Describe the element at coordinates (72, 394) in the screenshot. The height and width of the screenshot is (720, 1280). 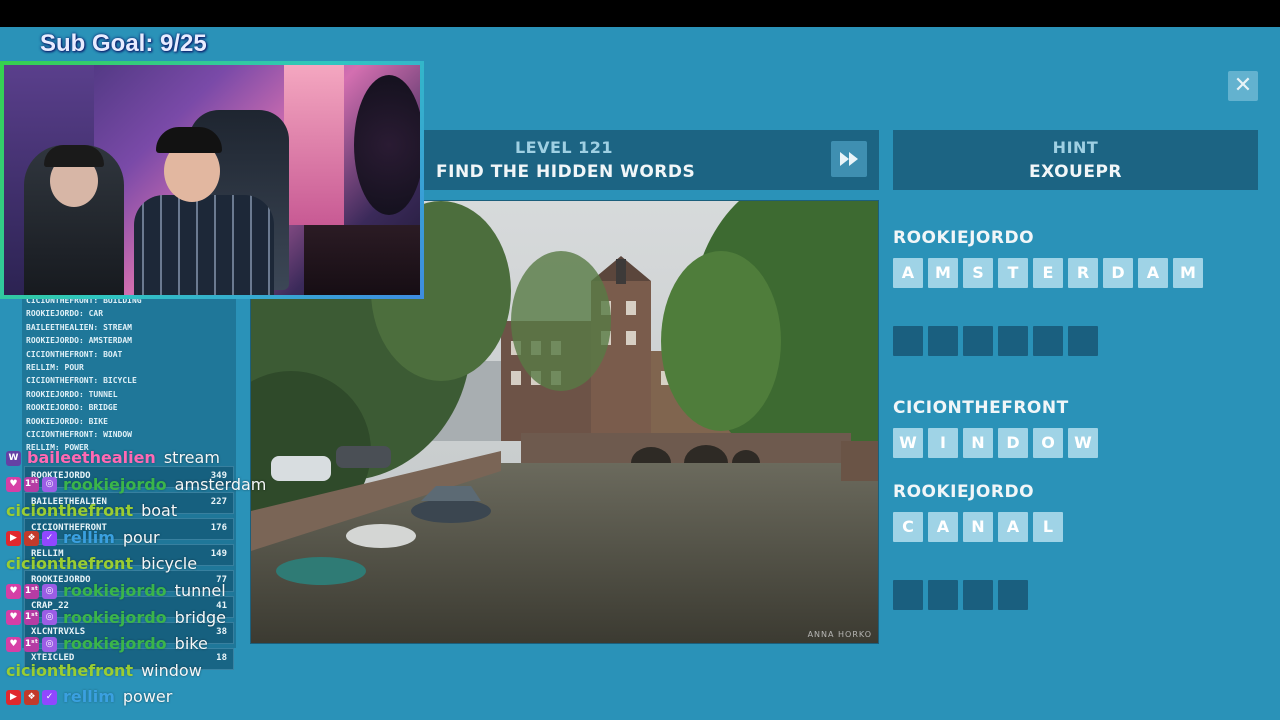
I see `guess-entry: ROOKIEJORDO: TUNNEL` at that location.